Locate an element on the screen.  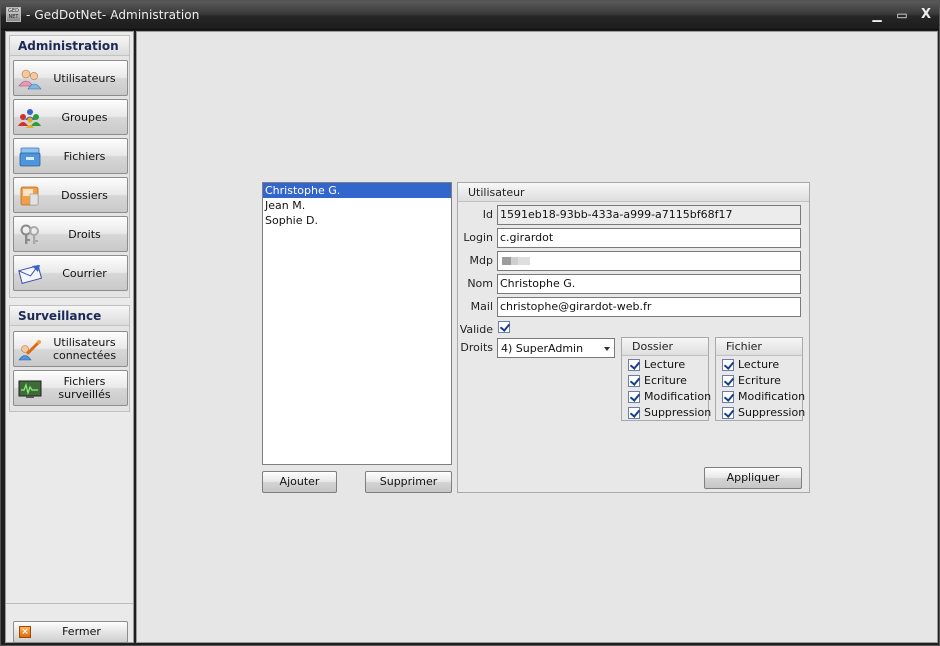
sidebar-item-courrier: Courrier is located at coordinates (70, 273).